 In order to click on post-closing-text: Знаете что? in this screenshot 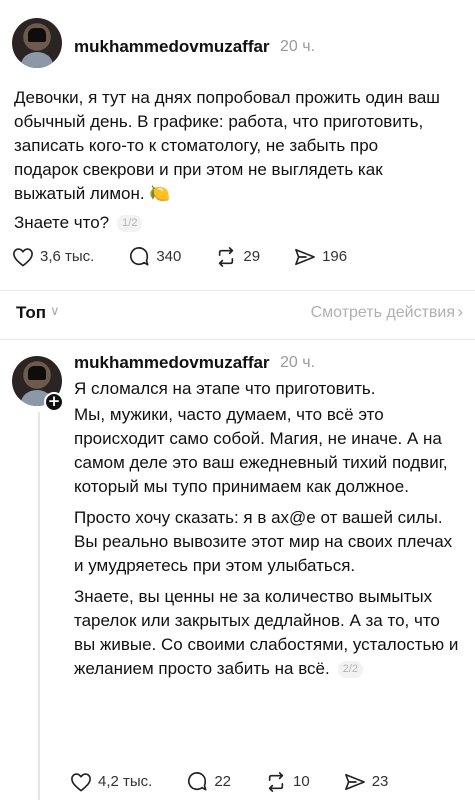, I will do `click(62, 222)`.